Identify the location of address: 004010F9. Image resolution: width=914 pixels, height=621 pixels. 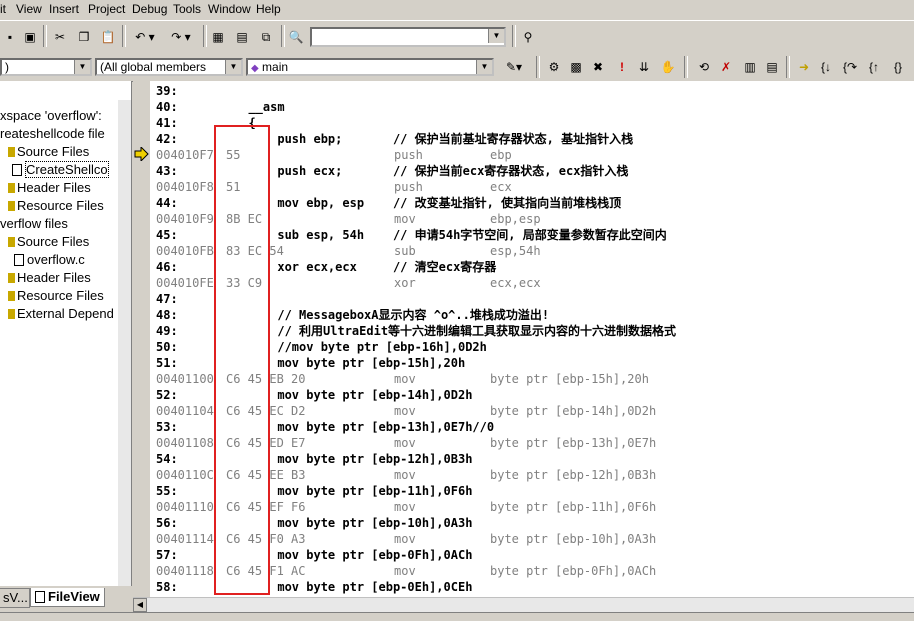
(185, 219).